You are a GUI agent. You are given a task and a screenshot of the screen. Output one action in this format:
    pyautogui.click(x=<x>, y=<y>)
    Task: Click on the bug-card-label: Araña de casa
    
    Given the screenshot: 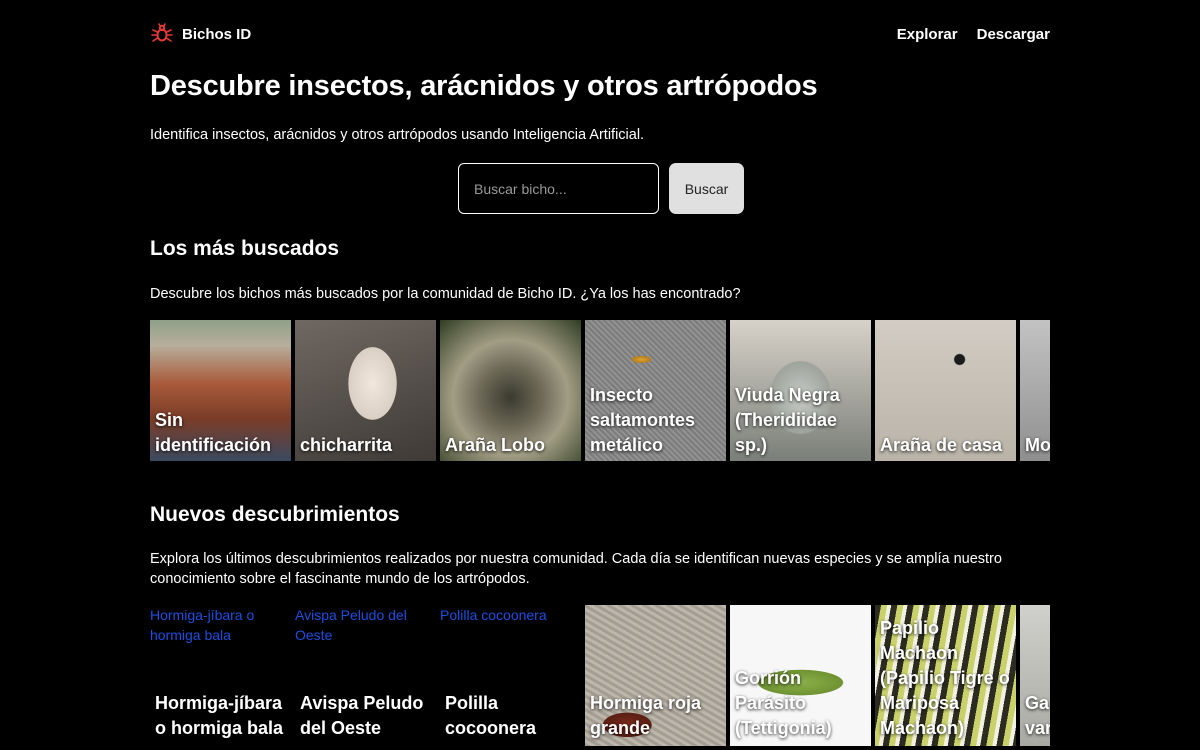 What is the action you would take?
    pyautogui.click(x=941, y=445)
    